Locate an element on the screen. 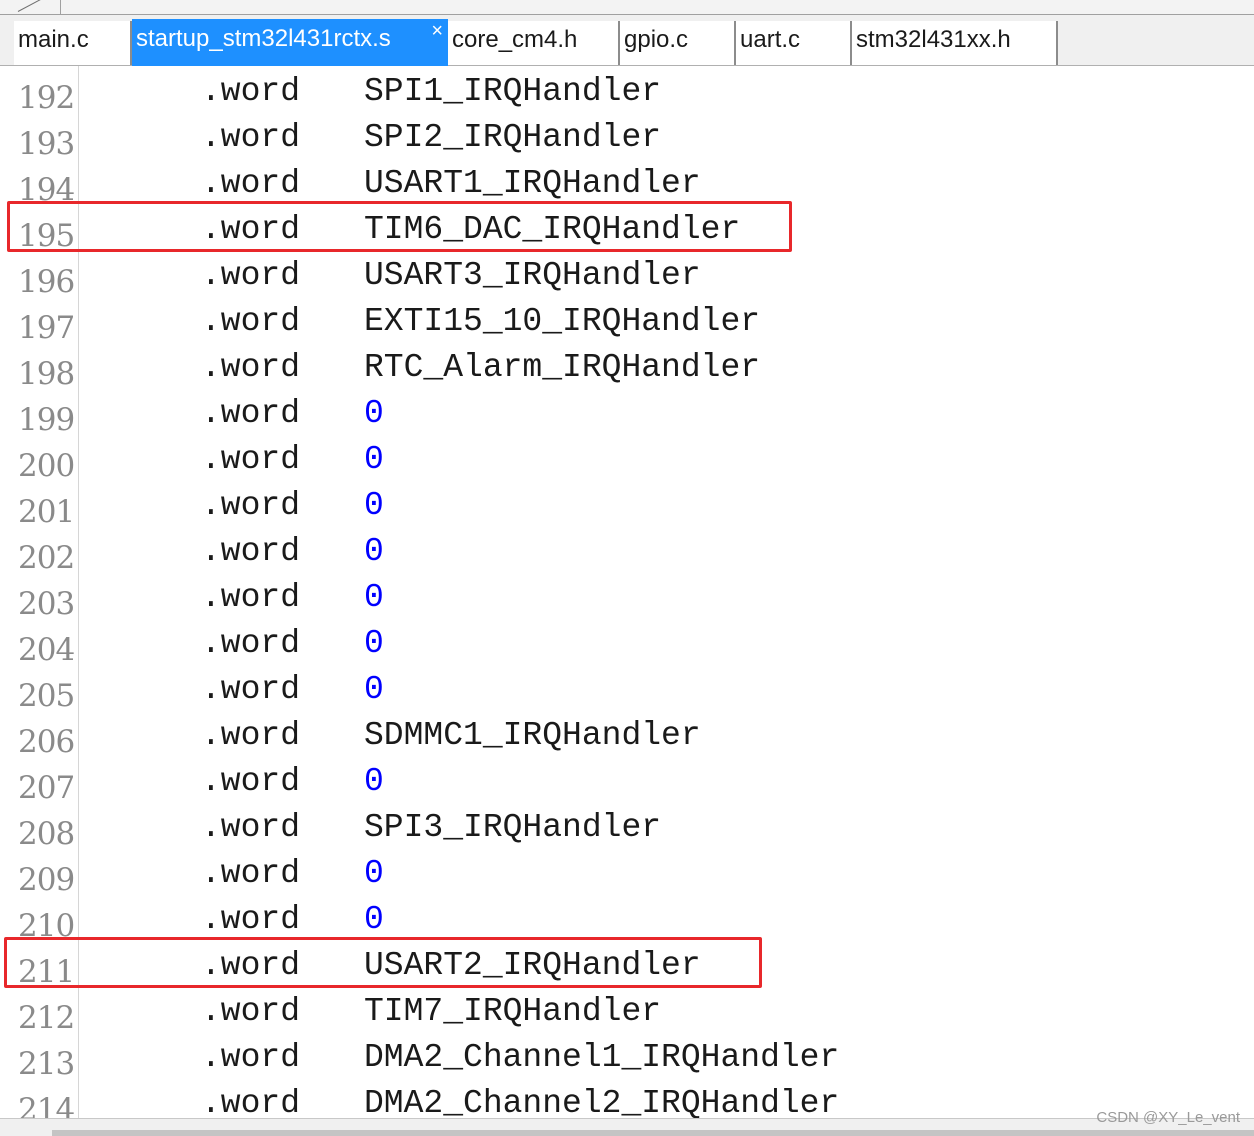 This screenshot has width=1254, height=1136. tab-label: core_cm4.h is located at coordinates (515, 39).